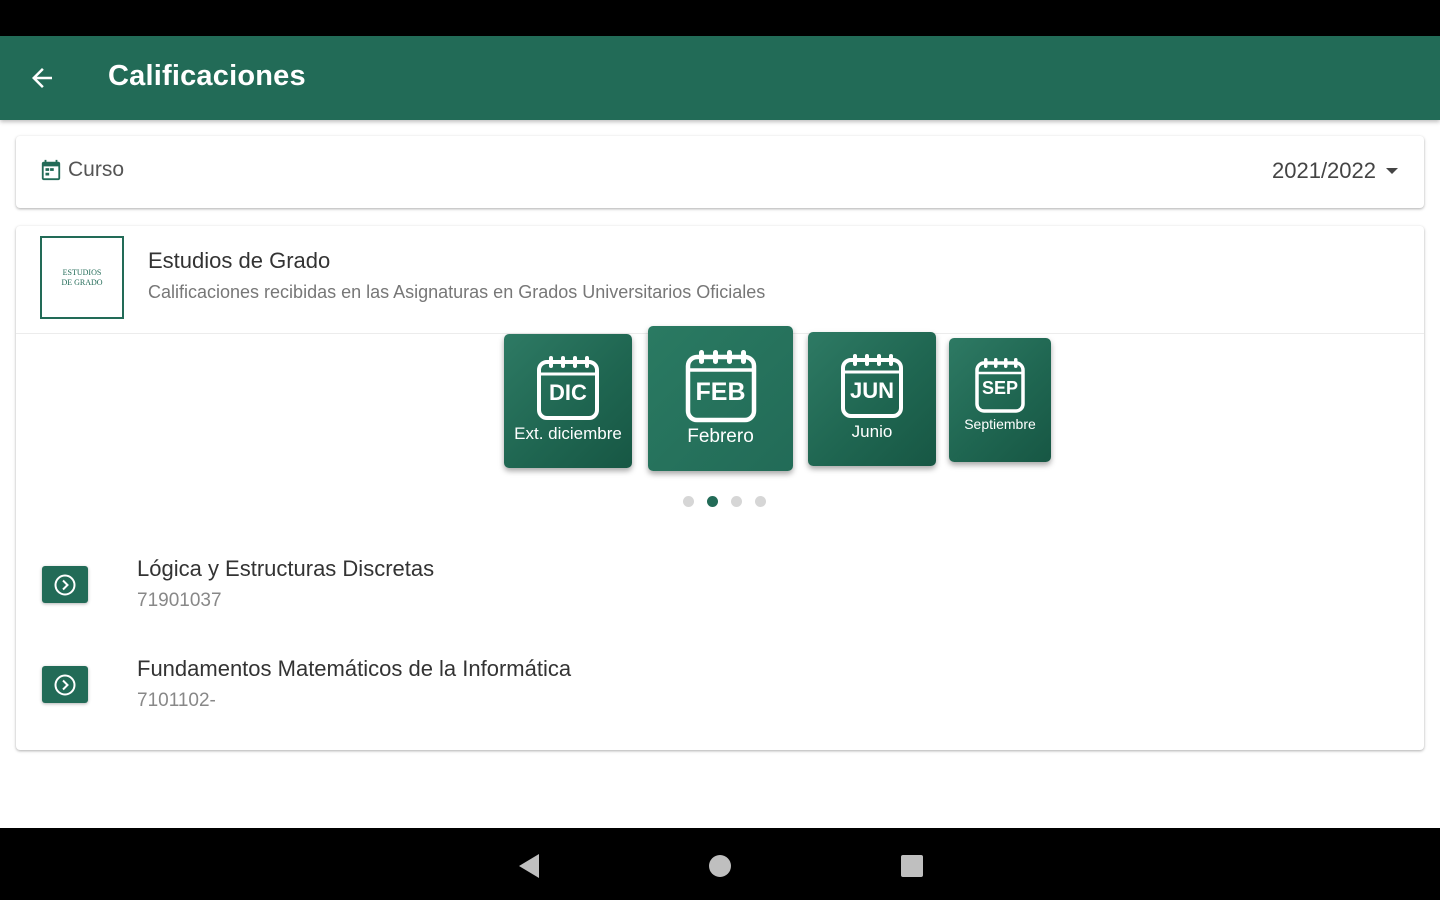  What do you see at coordinates (286, 568) in the screenshot?
I see `subject-name: Lógica y Estructuras Discretas` at bounding box center [286, 568].